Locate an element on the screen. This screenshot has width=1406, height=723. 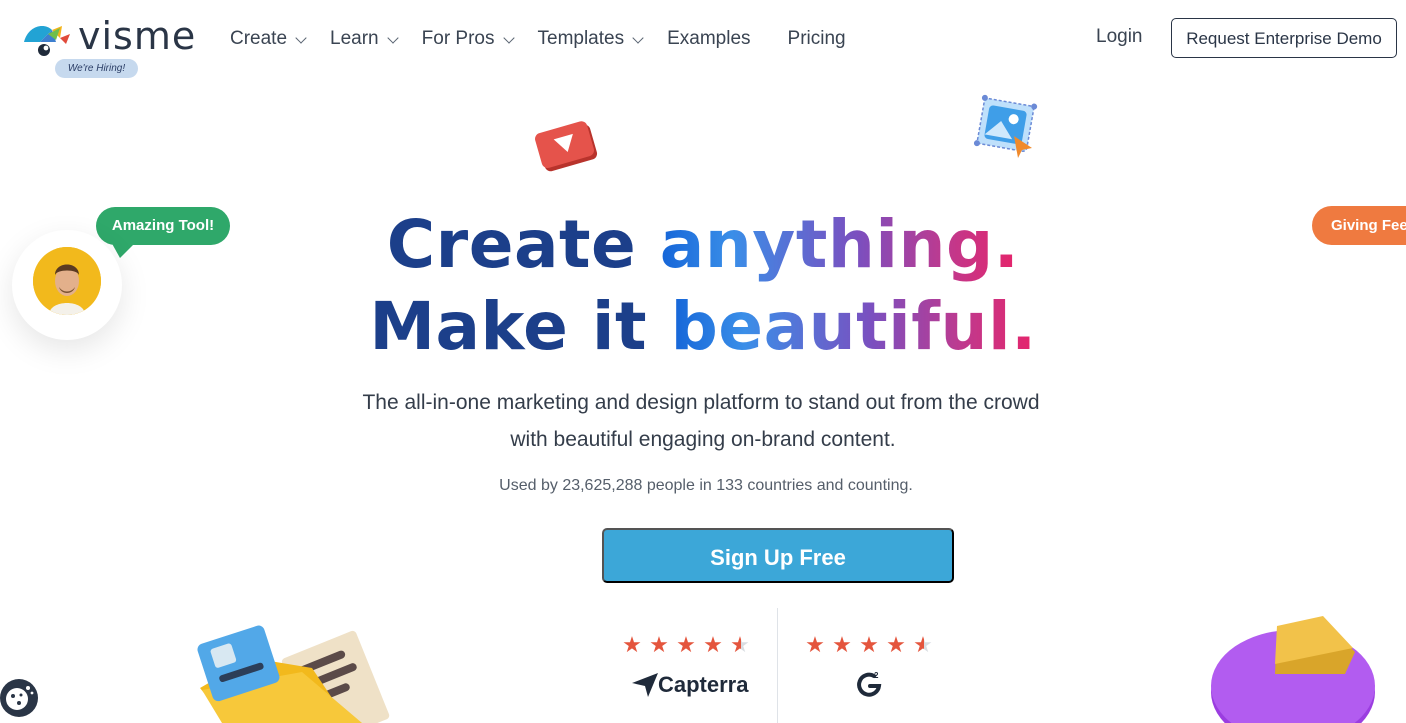
play-icon is located at coordinates (566, 146).